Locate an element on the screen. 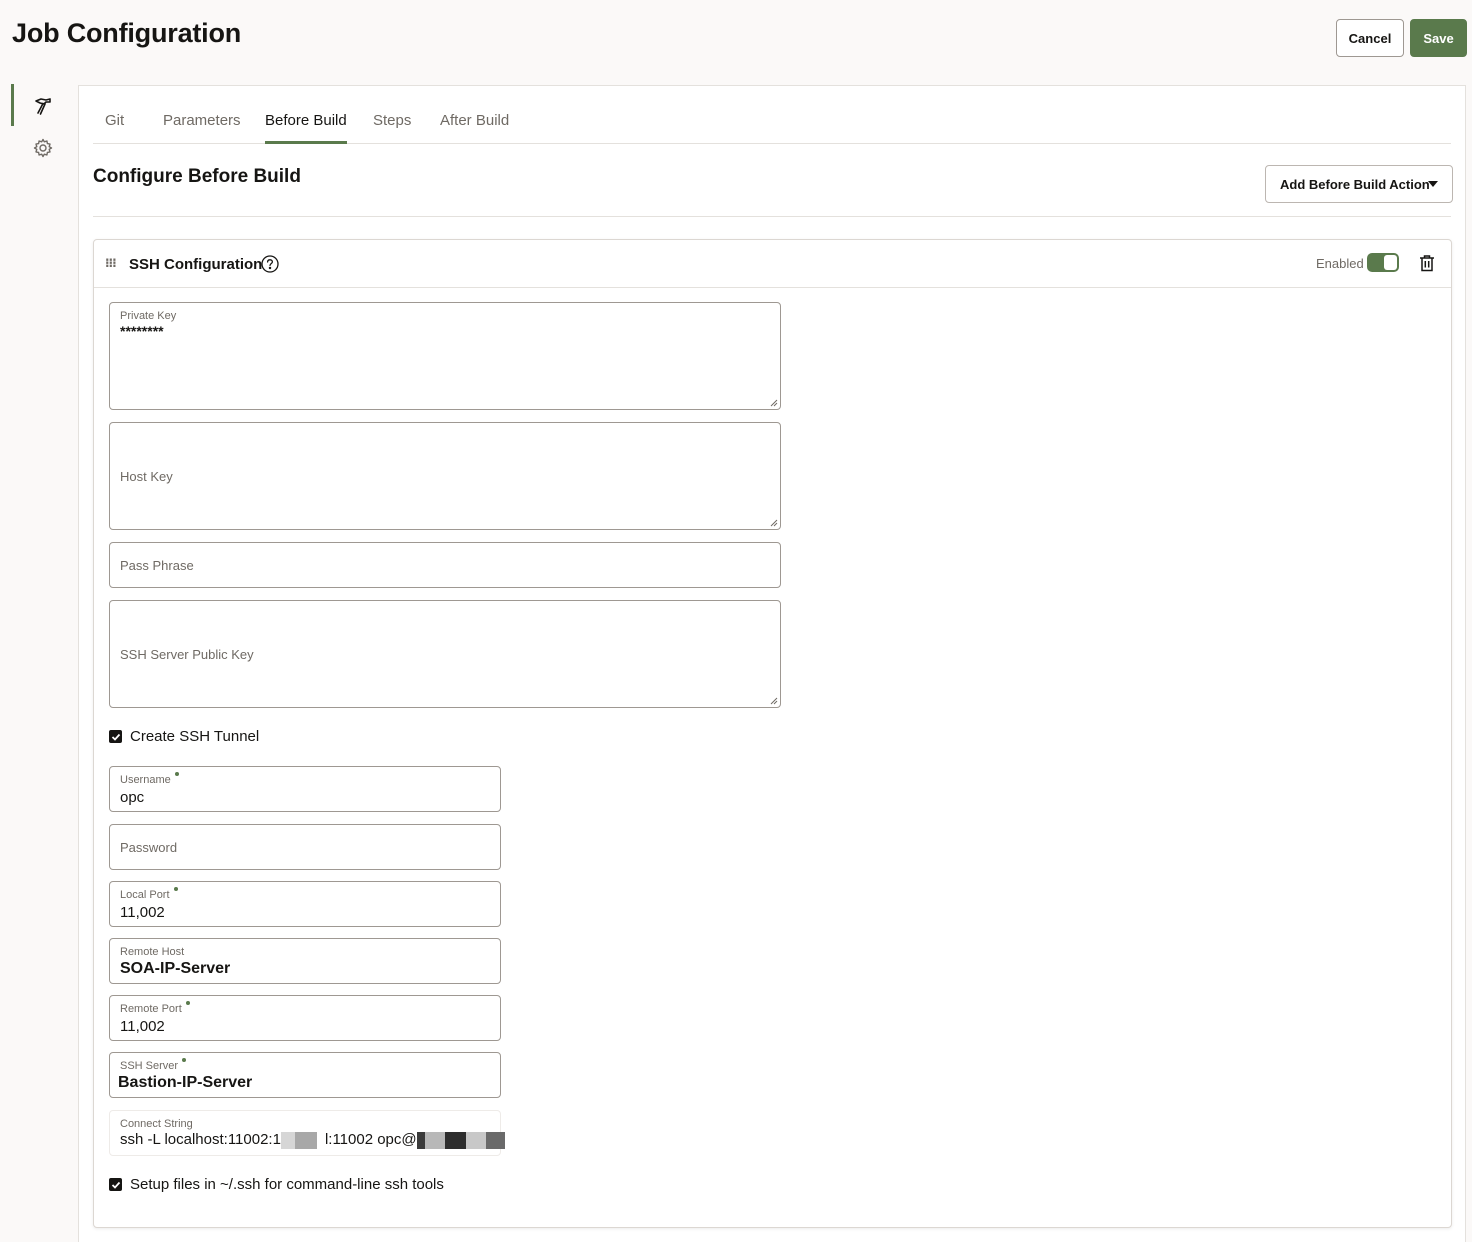 This screenshot has height=1242, width=1472. create-ssh-tunnel-checkbox: Create SSH Tunnel is located at coordinates (184, 736).